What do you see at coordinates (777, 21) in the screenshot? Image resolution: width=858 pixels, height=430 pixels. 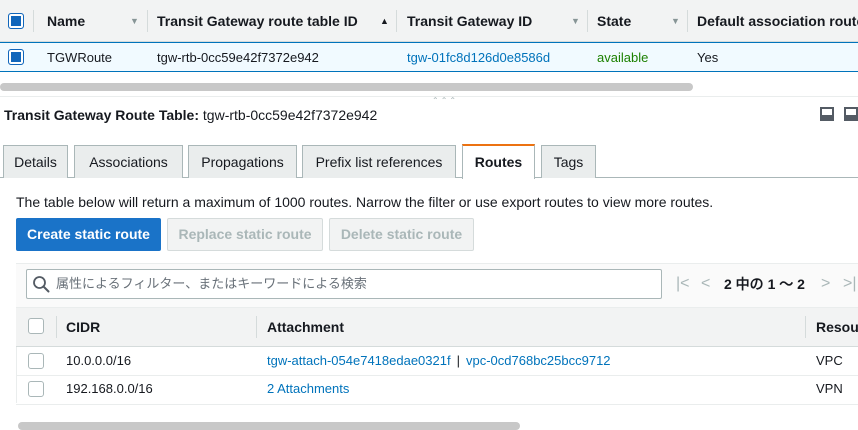 I see `column-header-default-association: Default association route t` at bounding box center [777, 21].